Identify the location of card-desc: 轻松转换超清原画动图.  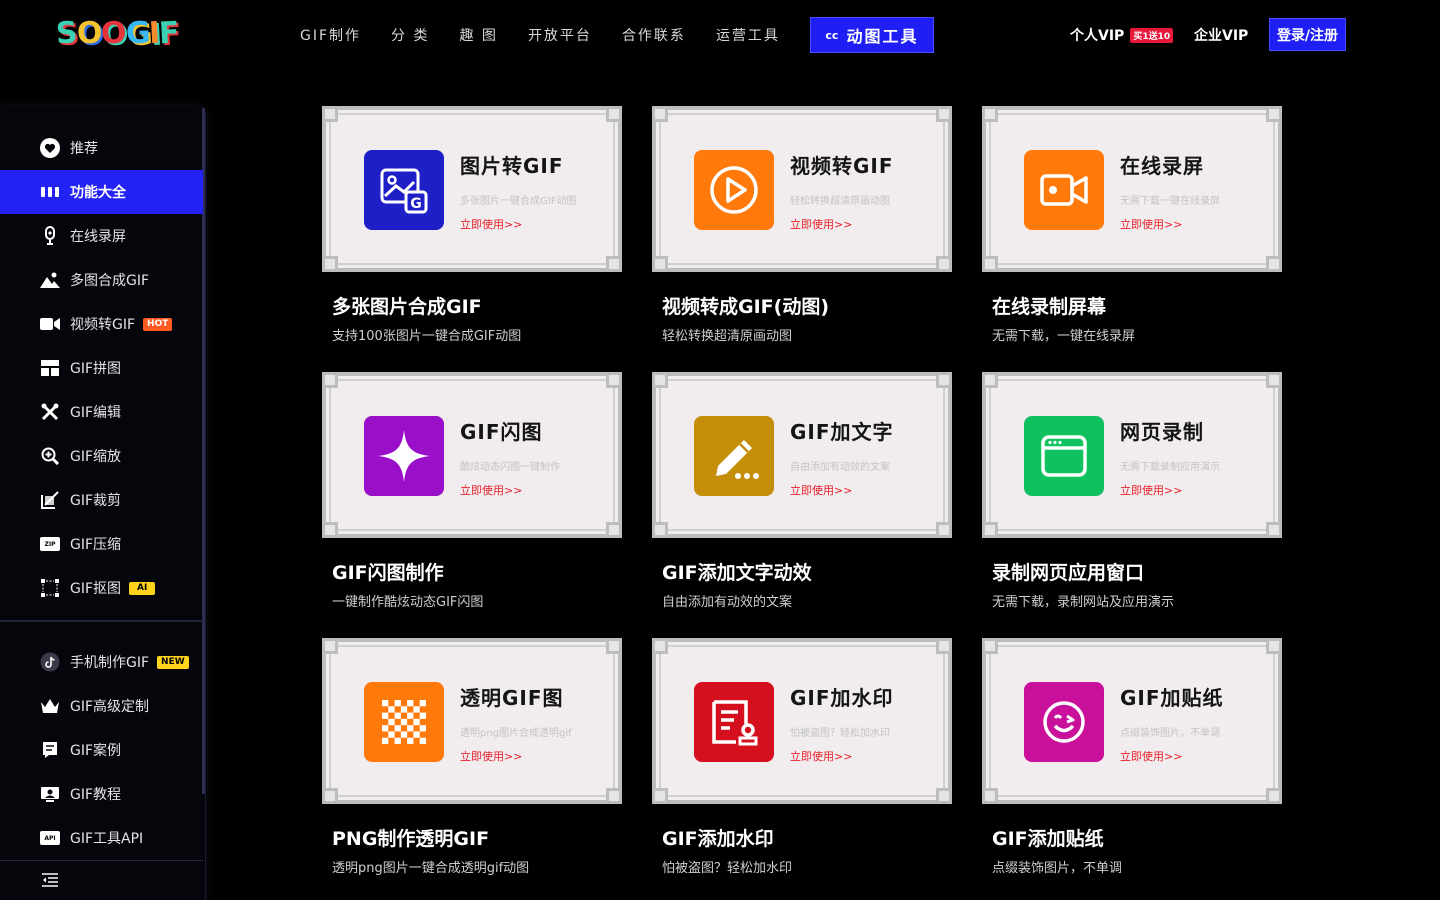
(727, 336).